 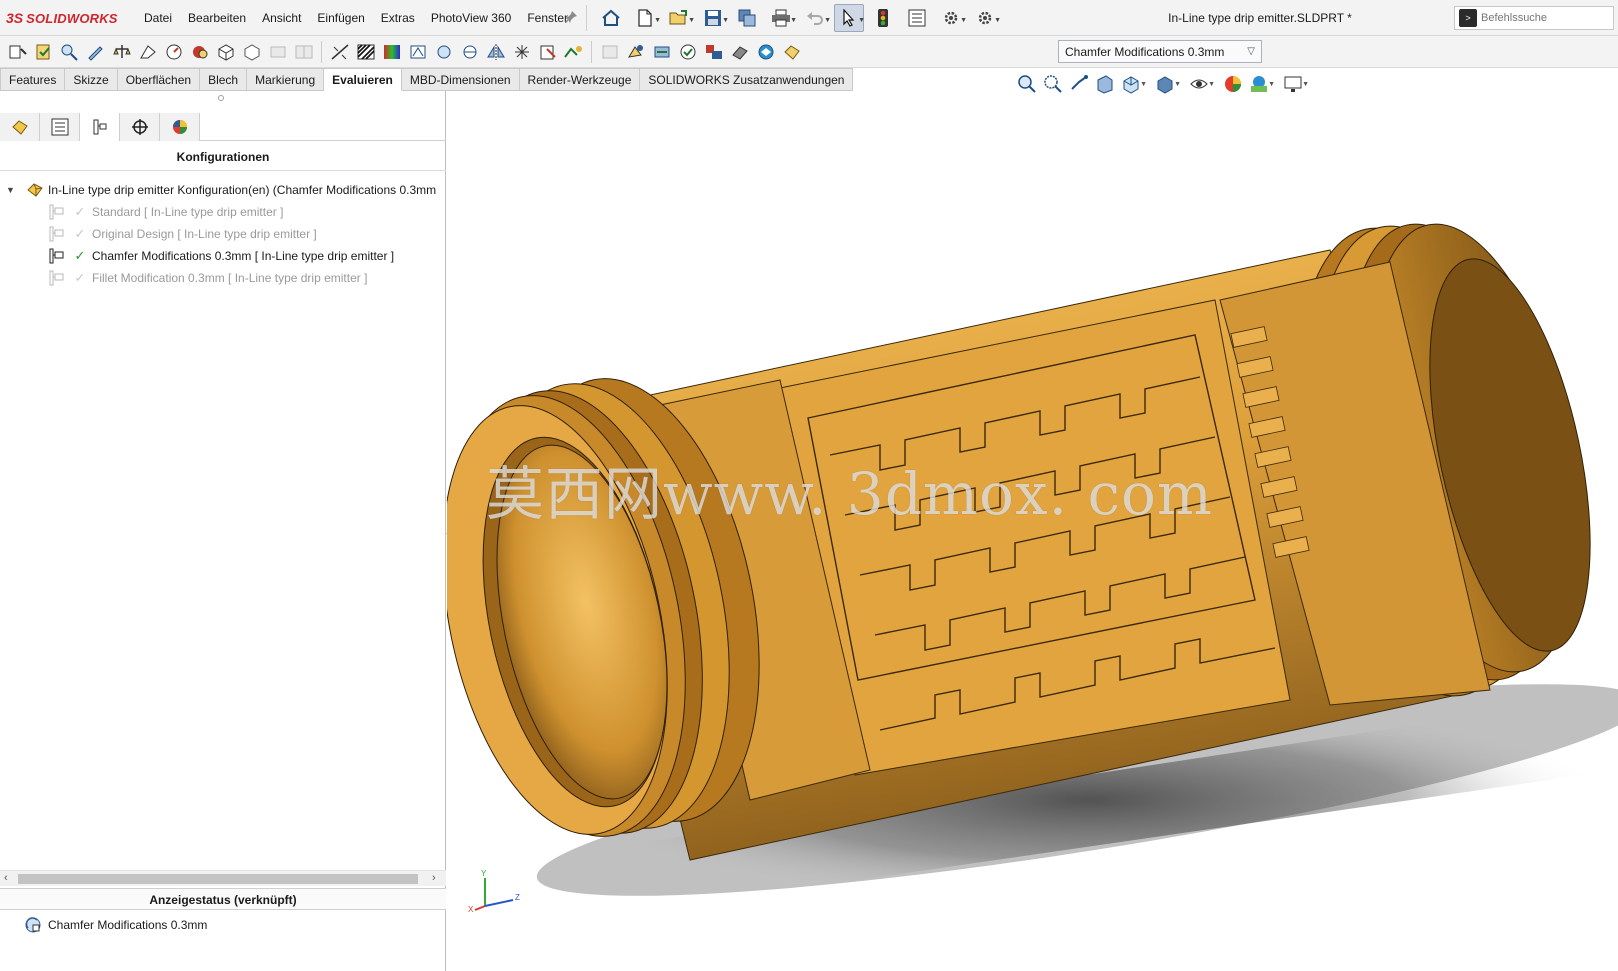 What do you see at coordinates (661, 52) in the screenshot?
I see `flowxpress-button` at bounding box center [661, 52].